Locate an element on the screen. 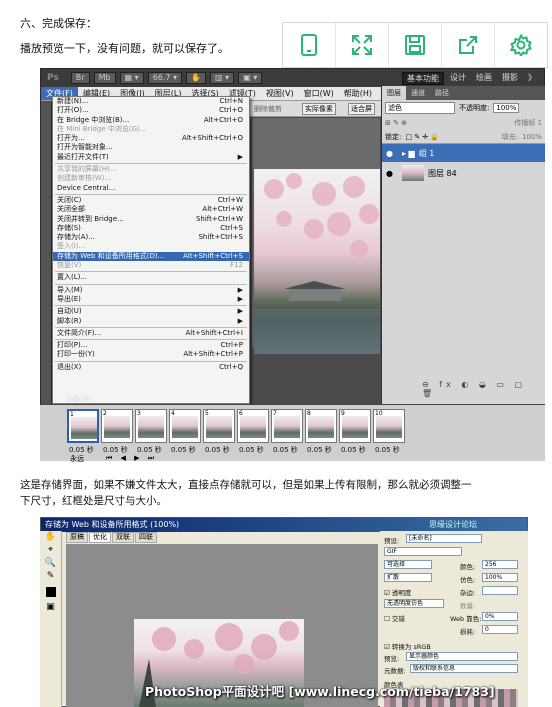  dither-input: 100% is located at coordinates (500, 577).